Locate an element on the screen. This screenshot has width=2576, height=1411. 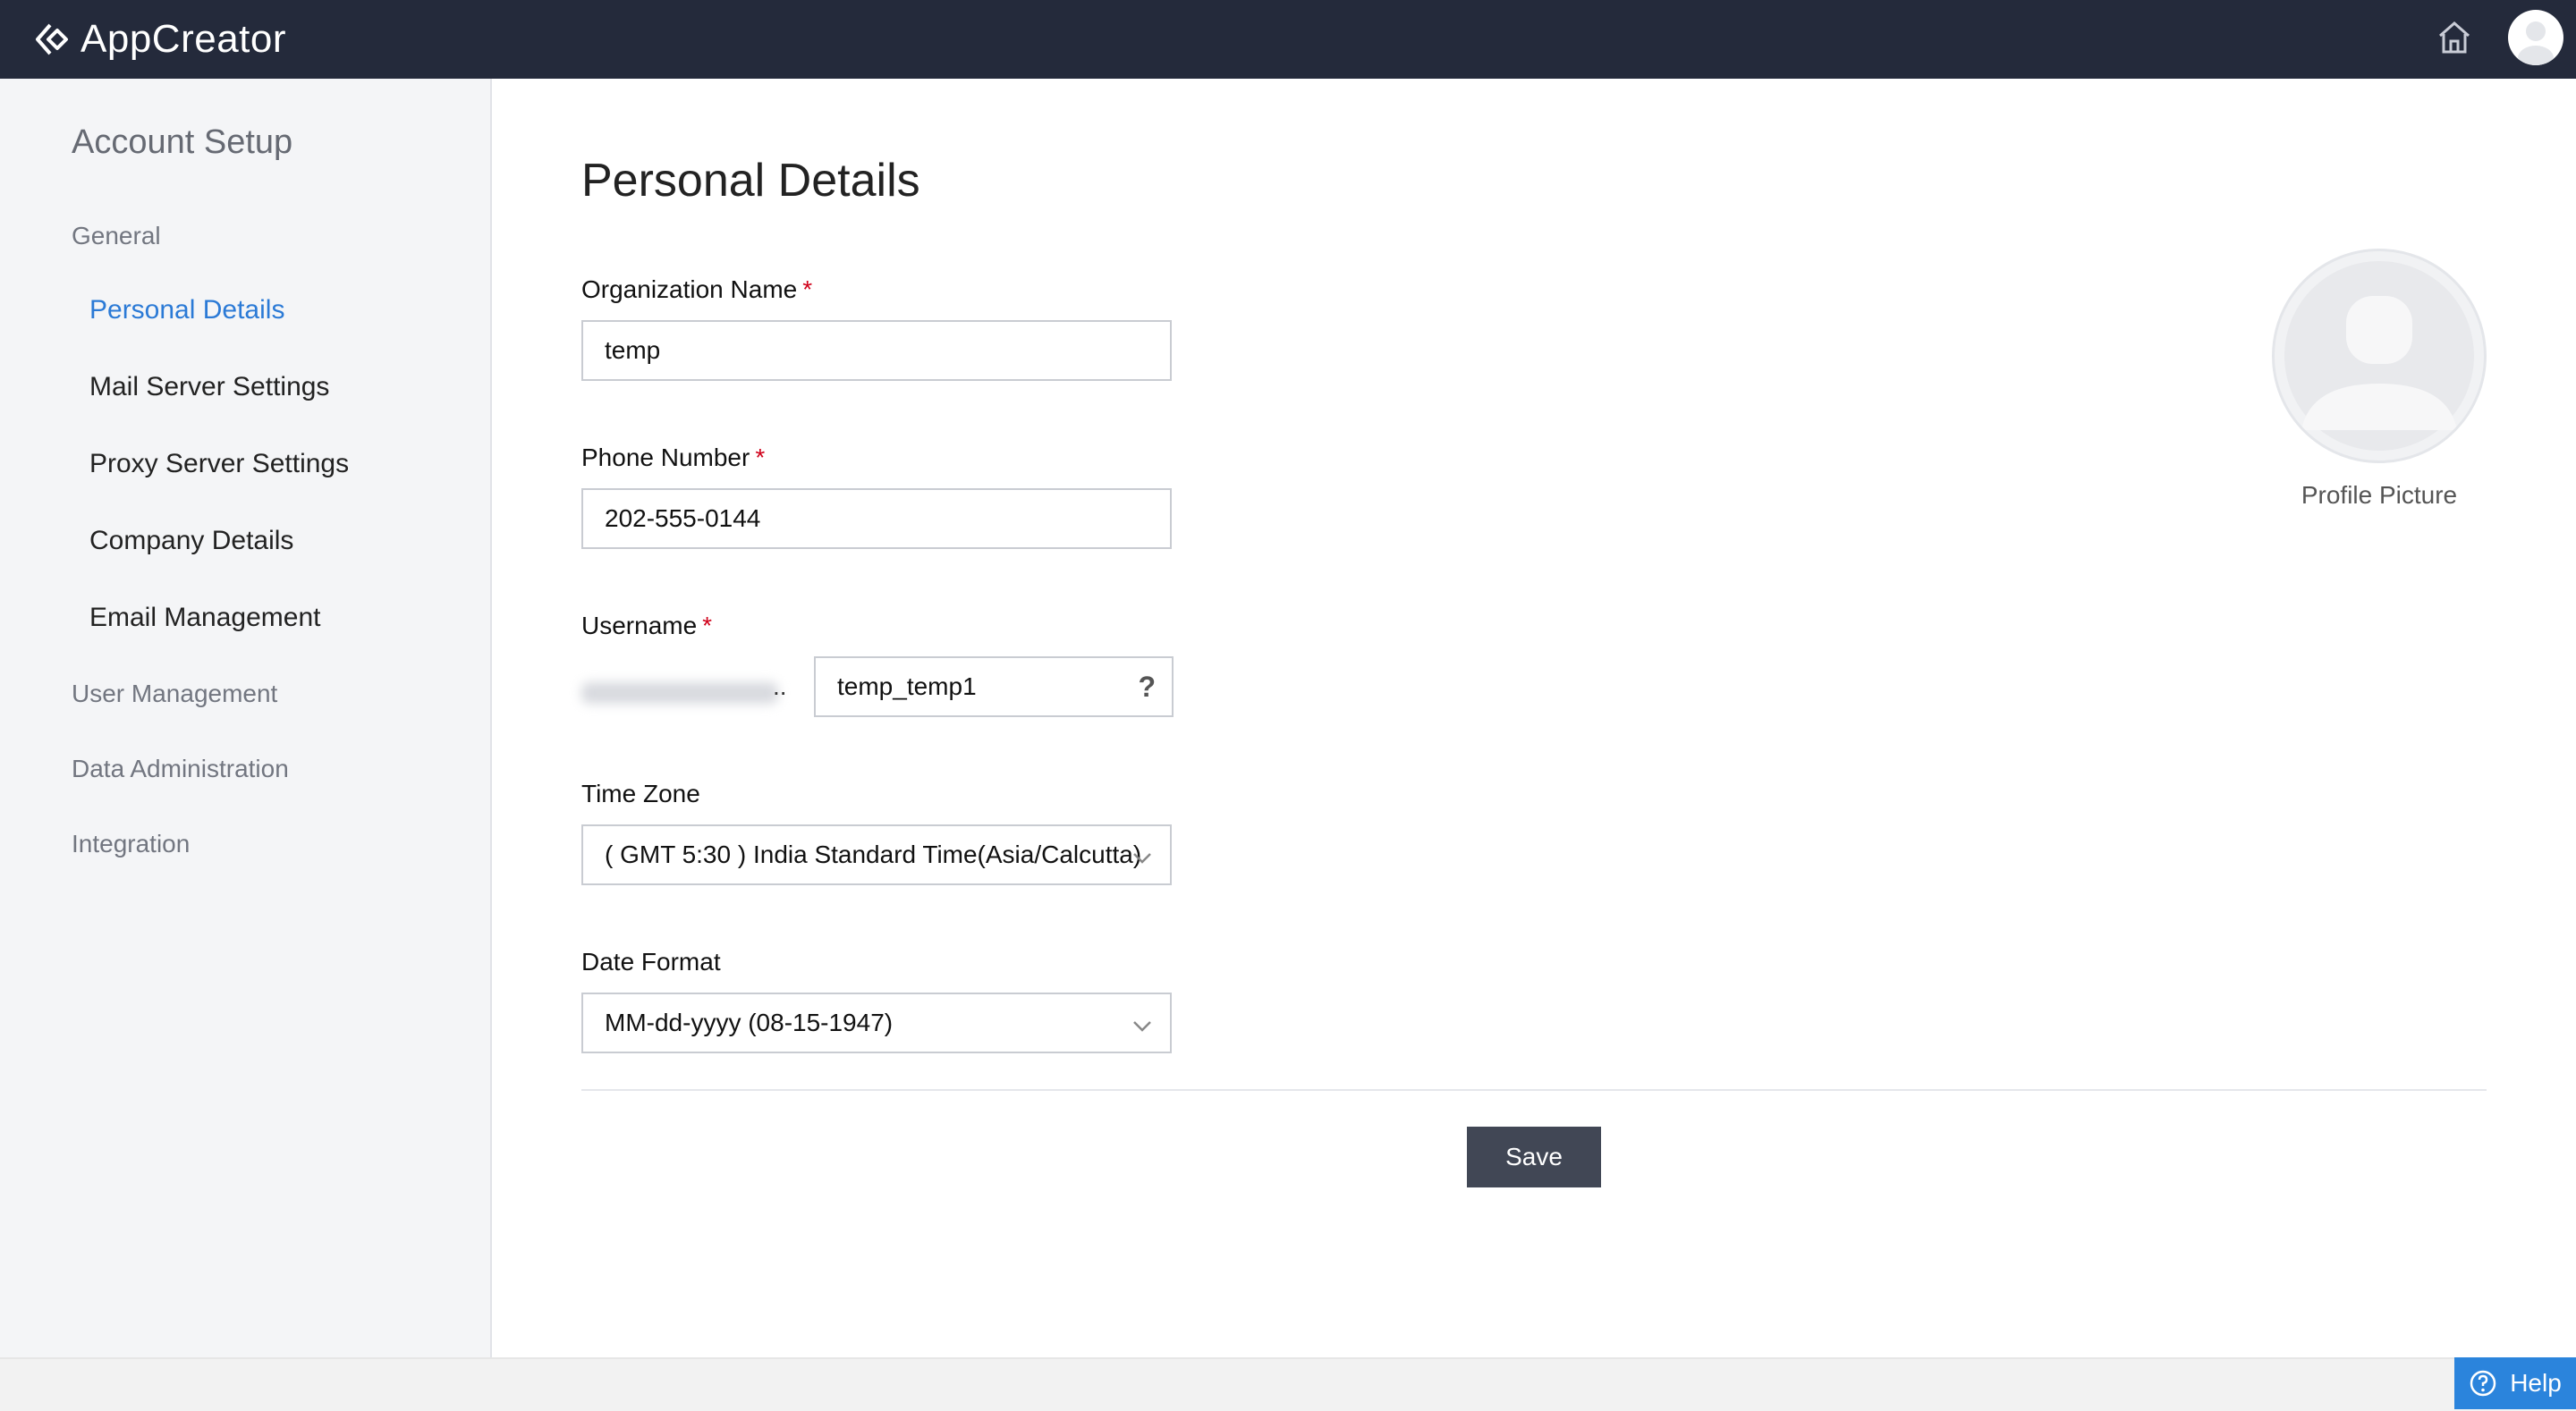
sidebar-group-general: General is located at coordinates (116, 236).